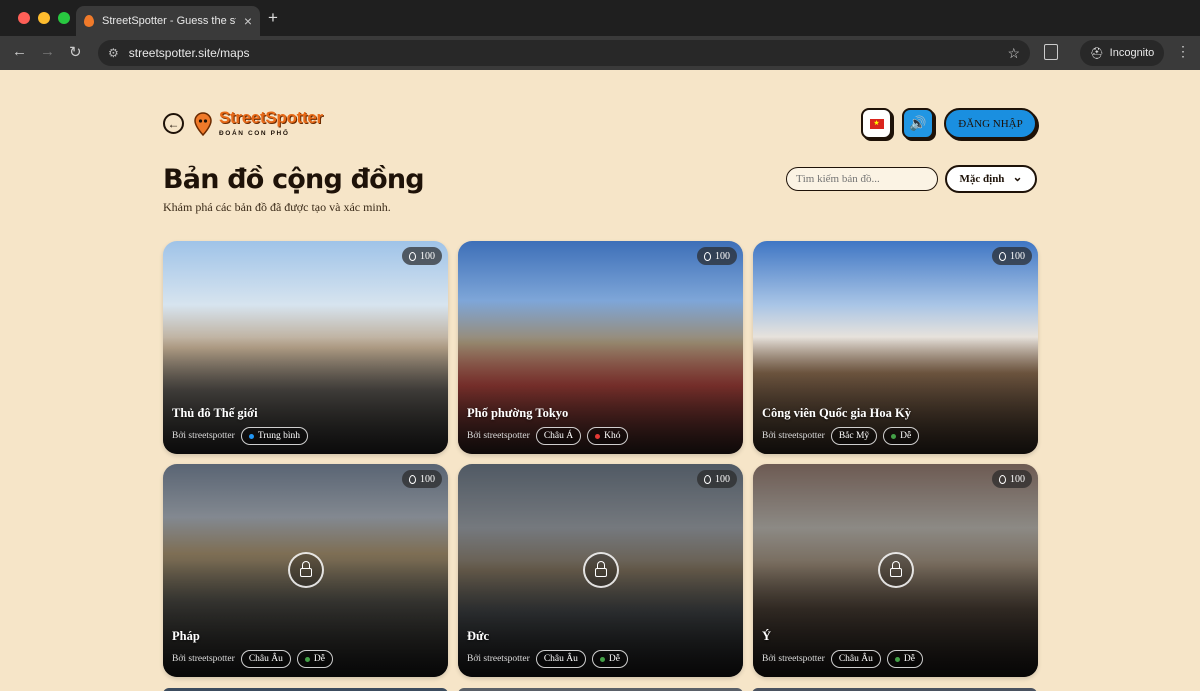 Image resolution: width=1200 pixels, height=691 pixels. I want to click on vietnam-flag-icon: ★, so click(876, 123).